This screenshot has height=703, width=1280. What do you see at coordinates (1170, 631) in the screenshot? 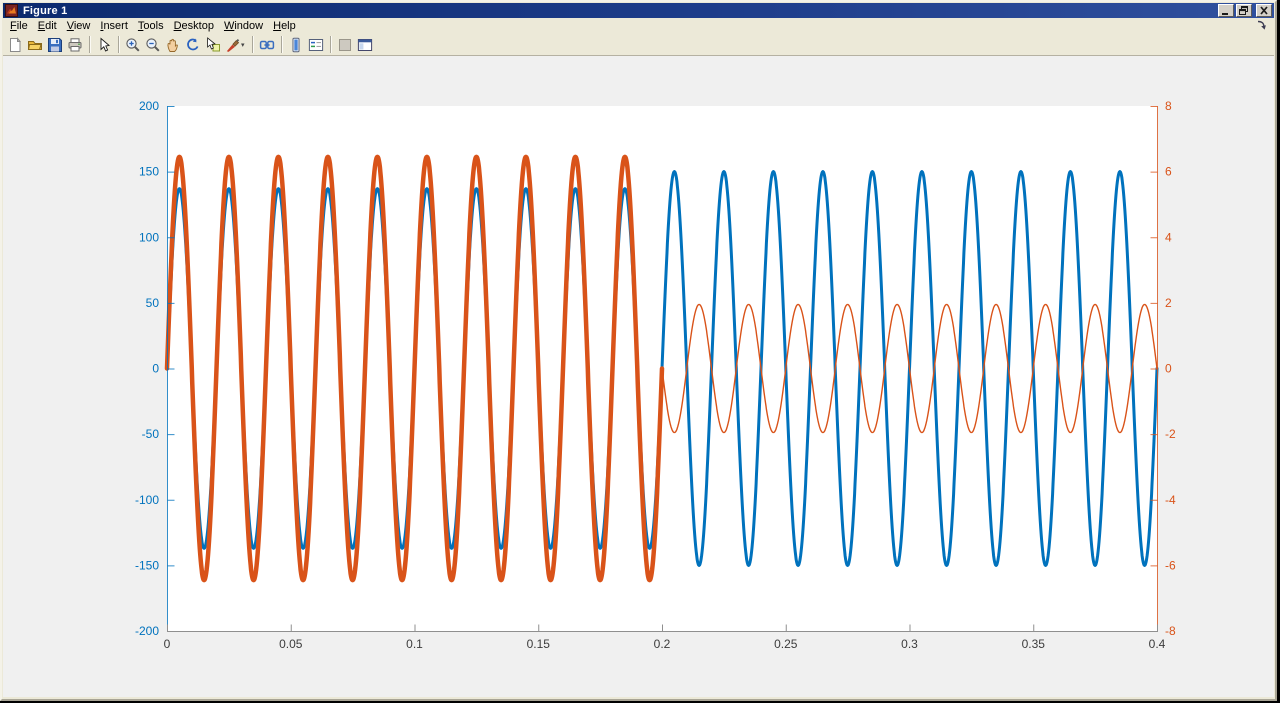
I see `right-axis-tick-label: -8` at bounding box center [1170, 631].